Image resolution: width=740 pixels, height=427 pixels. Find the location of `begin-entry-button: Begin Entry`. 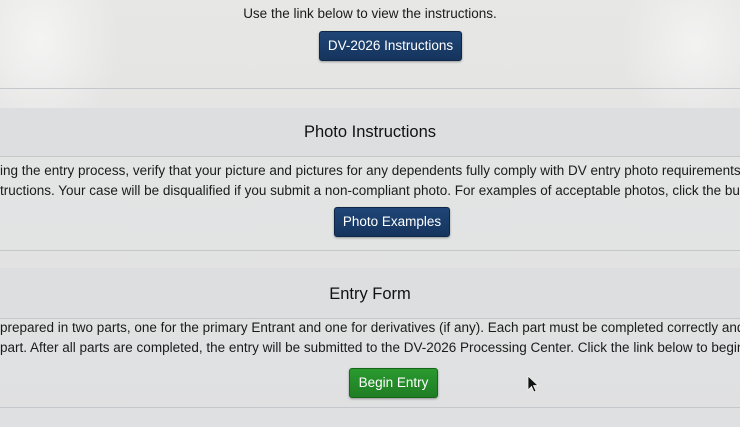

begin-entry-button: Begin Entry is located at coordinates (393, 383).